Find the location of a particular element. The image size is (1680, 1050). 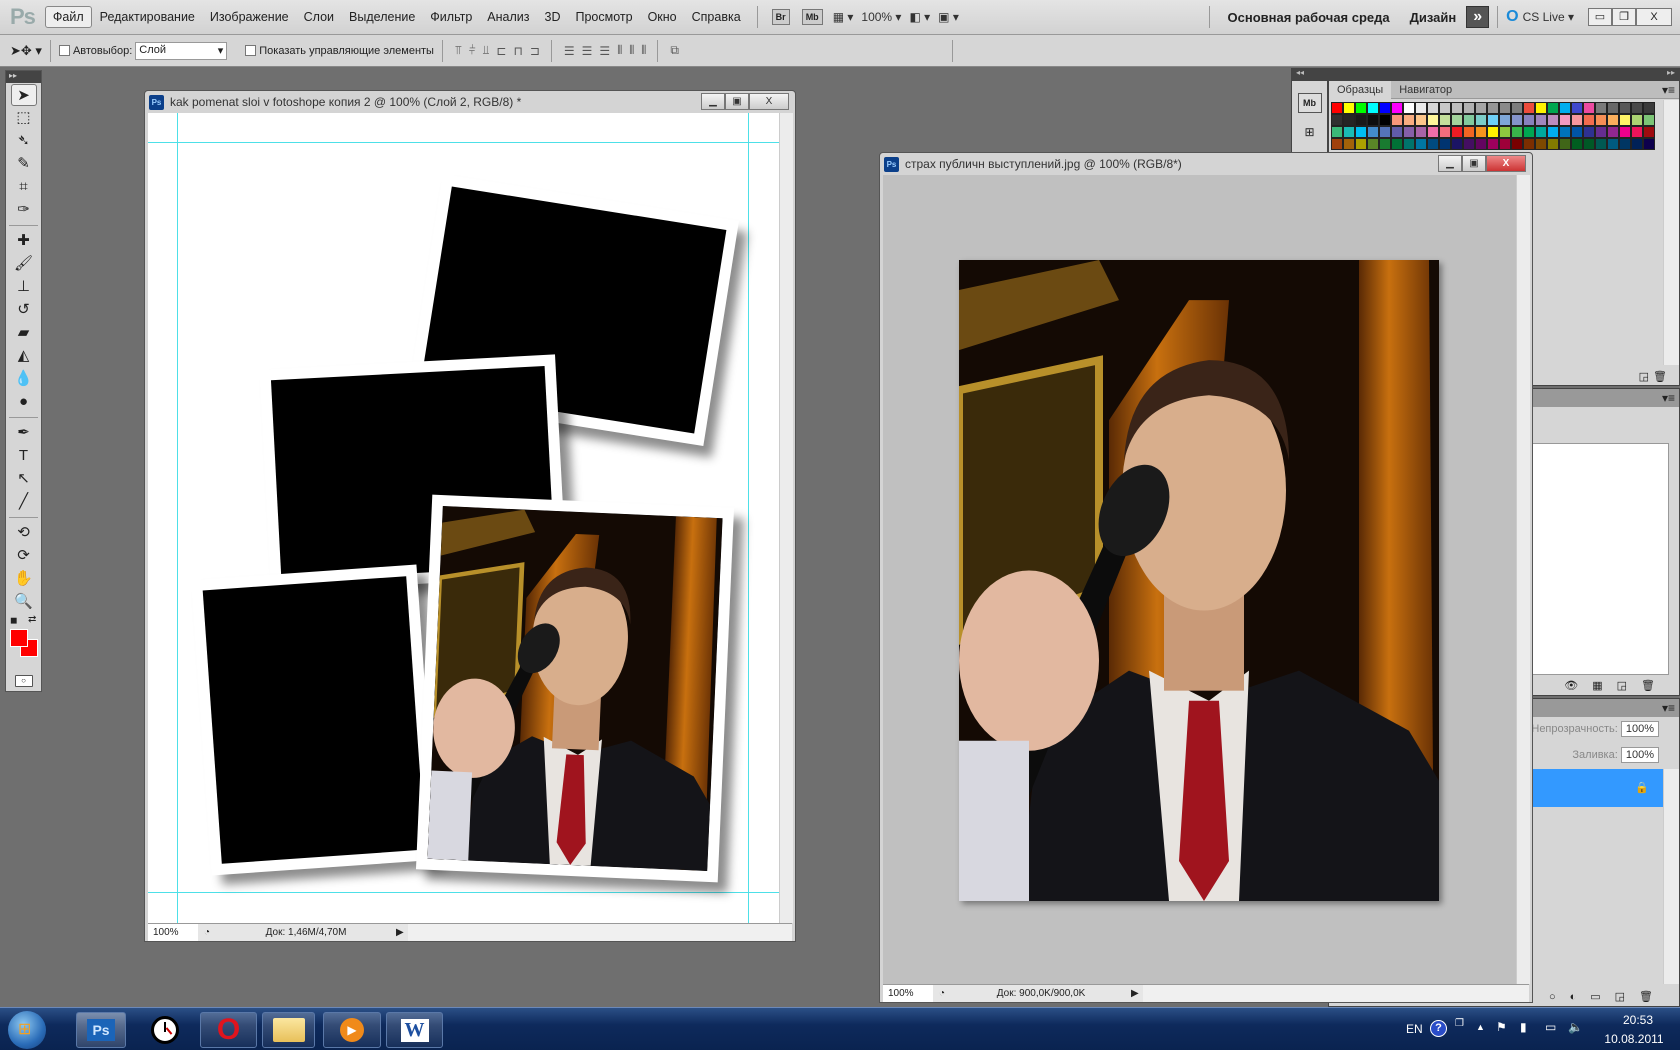

line-tool-icon: ╱ is located at coordinates (24, 502).